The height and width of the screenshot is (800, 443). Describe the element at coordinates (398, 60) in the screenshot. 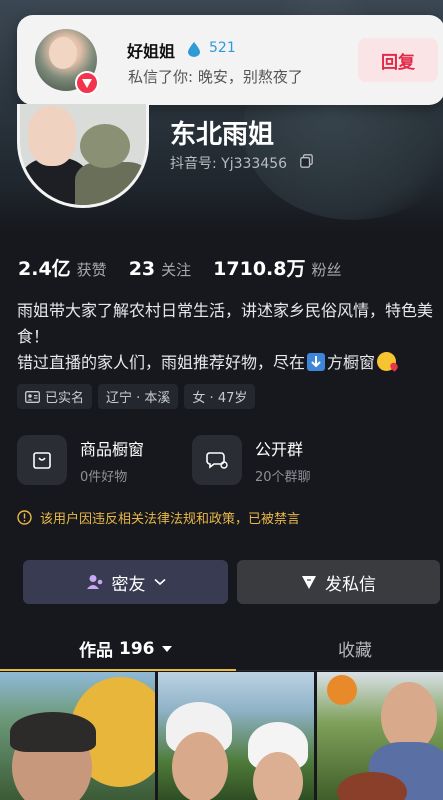

I see `reply-button: 回复` at that location.